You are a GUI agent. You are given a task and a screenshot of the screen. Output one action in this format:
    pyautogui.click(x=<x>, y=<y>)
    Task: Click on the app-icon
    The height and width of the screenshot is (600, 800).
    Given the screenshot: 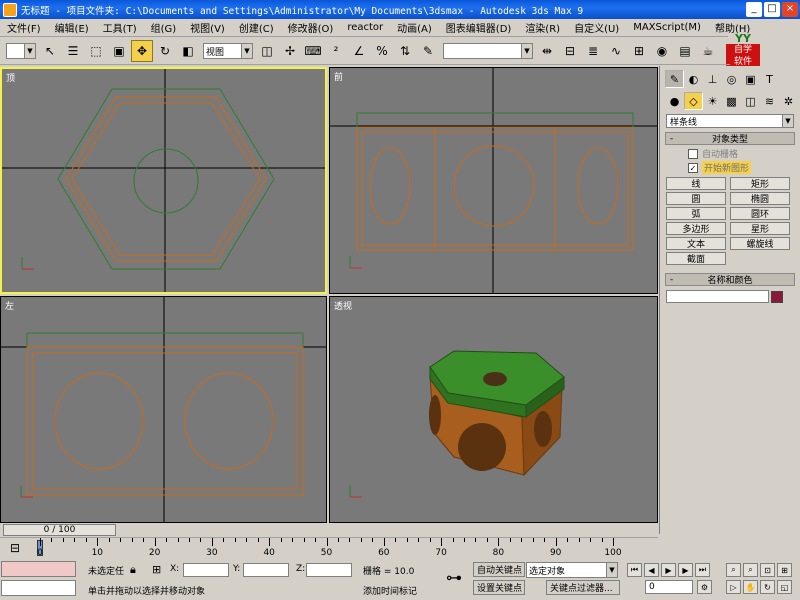 What is the action you would take?
    pyautogui.click(x=10, y=9)
    